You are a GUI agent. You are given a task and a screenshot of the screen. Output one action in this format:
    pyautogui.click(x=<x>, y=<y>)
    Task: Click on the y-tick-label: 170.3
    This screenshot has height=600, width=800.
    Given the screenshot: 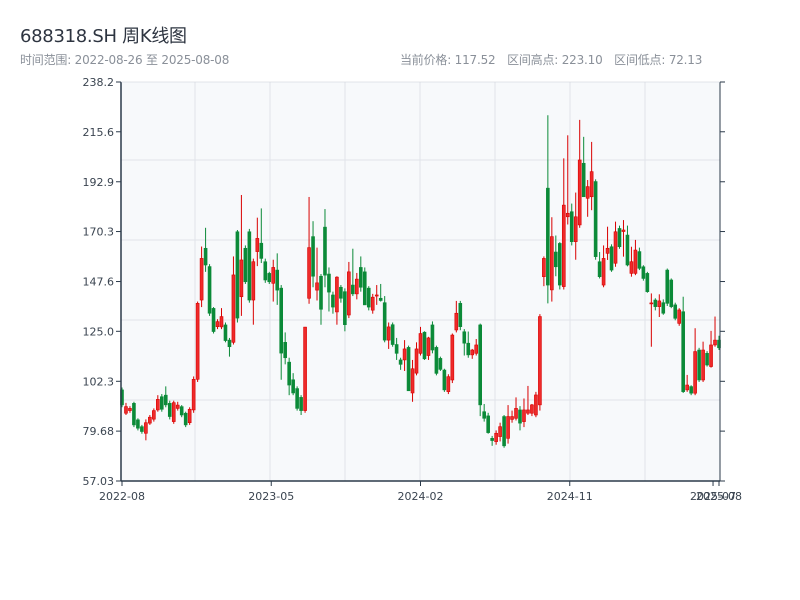 What is the action you would take?
    pyautogui.click(x=99, y=232)
    